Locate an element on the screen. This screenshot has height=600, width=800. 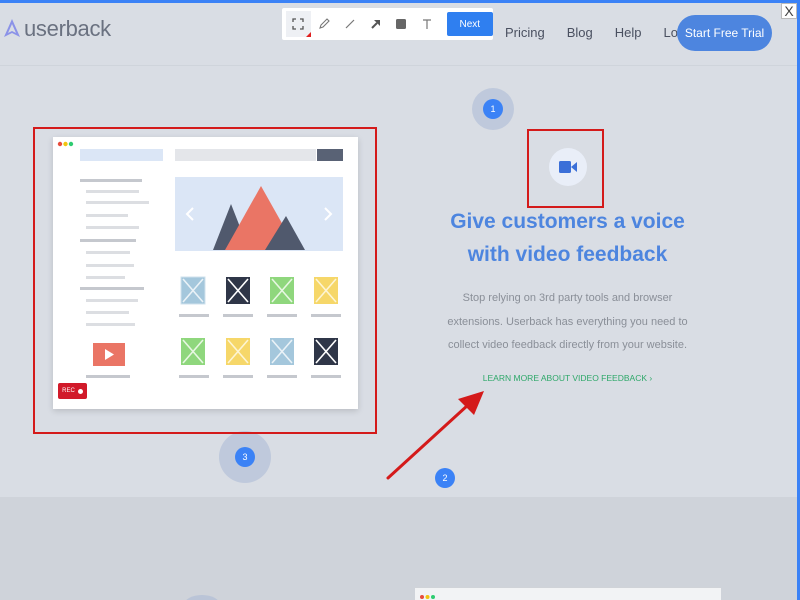
next-button: Next is located at coordinates (470, 24).